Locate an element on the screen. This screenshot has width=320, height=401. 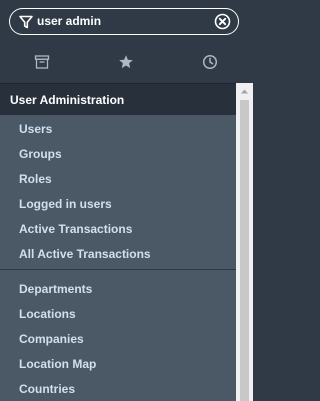
archive-box-icon is located at coordinates (42, 62).